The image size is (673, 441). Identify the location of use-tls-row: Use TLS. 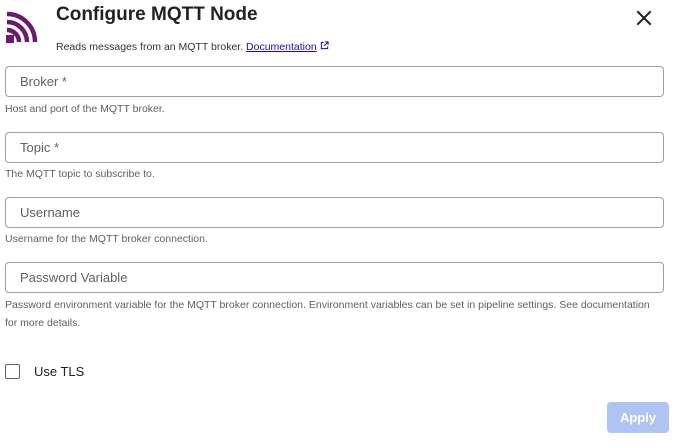
(44, 371).